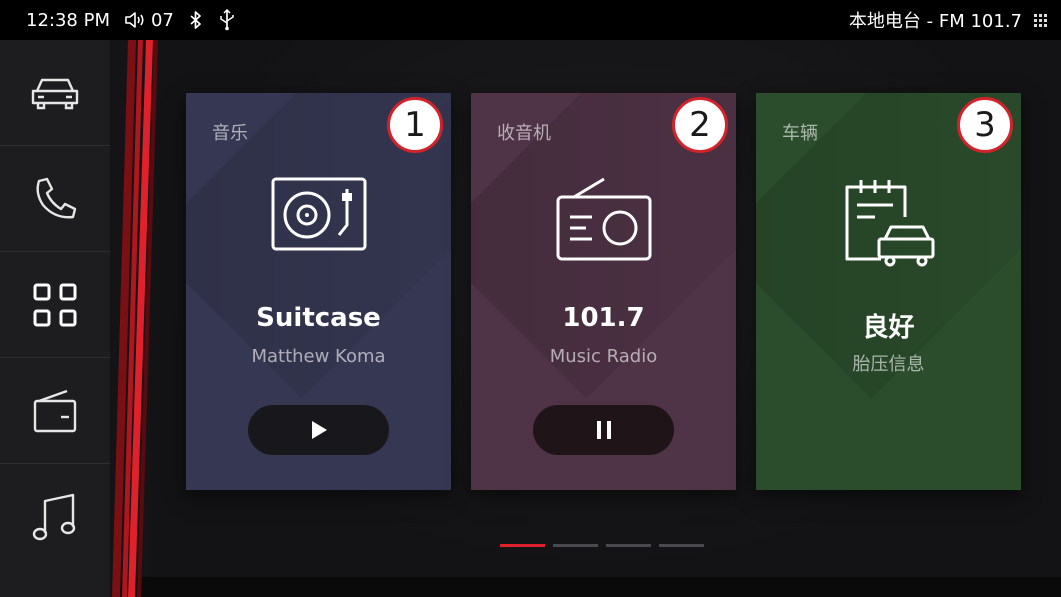 This screenshot has height=597, width=1061. I want to click on card-badge: 3, so click(985, 125).